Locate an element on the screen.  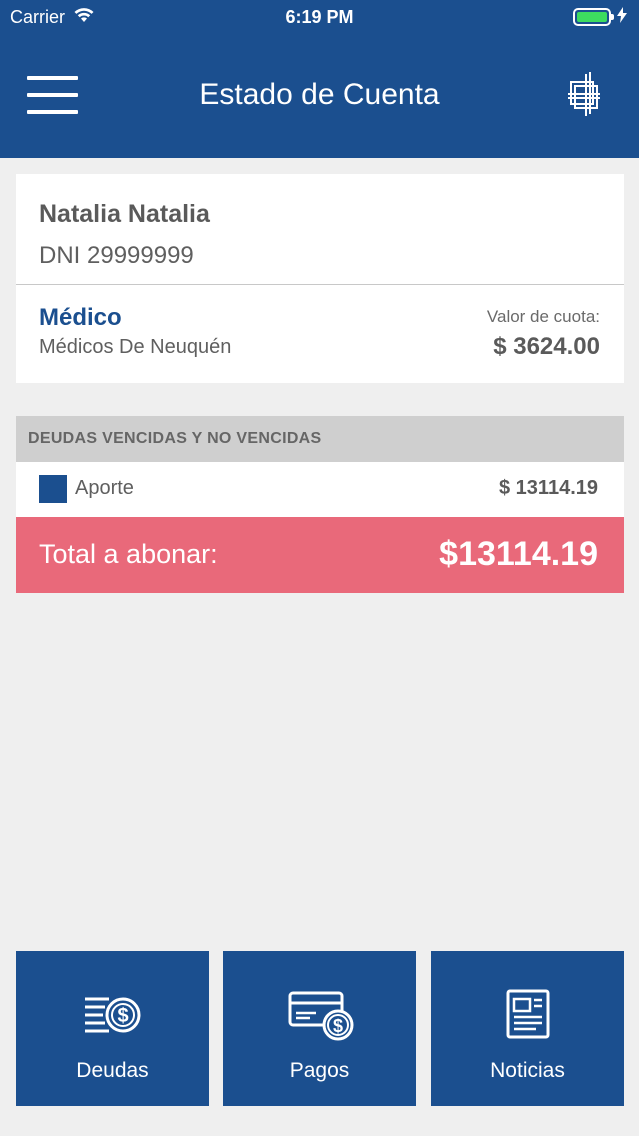
tab-noticias: Noticias is located at coordinates (527, 1028).